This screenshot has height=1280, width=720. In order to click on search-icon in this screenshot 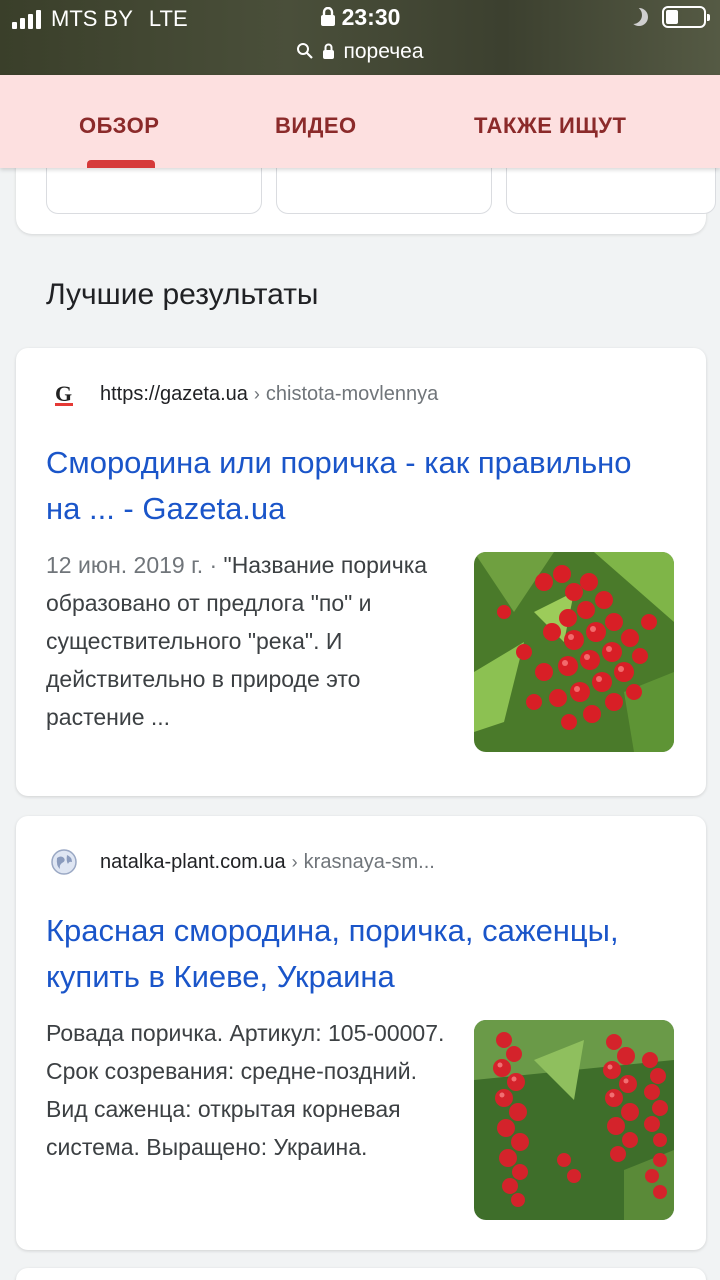, I will do `click(305, 51)`.